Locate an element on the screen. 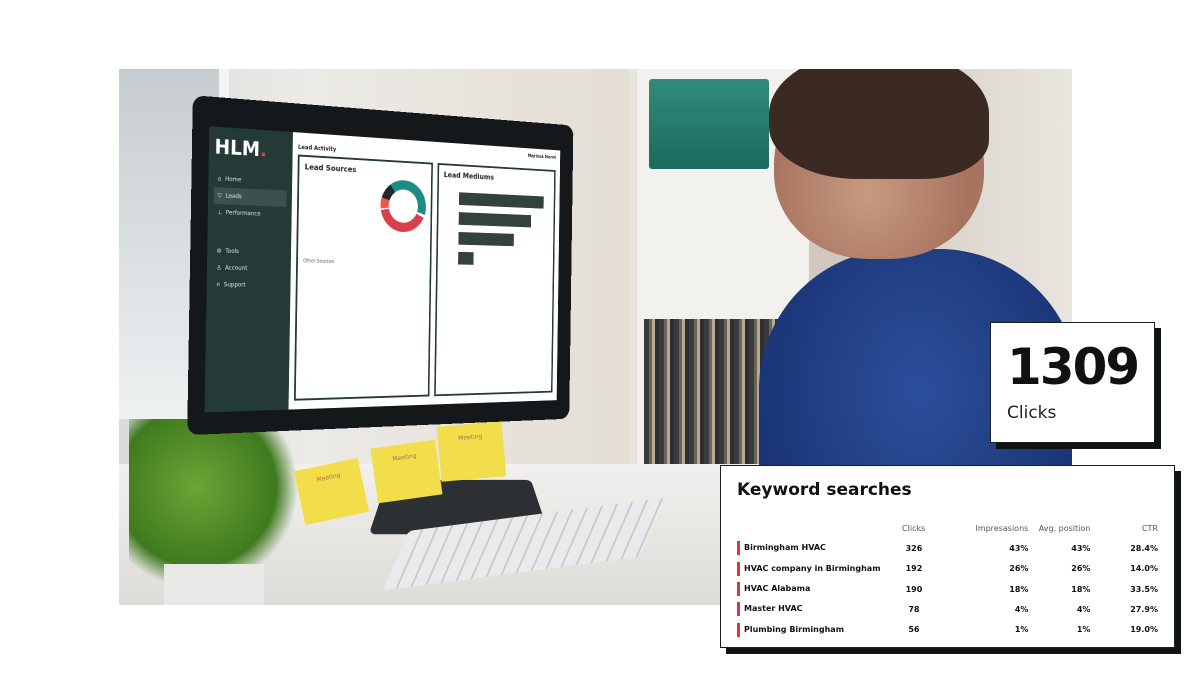 The height and width of the screenshot is (675, 1200). keyword-cell: Birmingham HVAC is located at coordinates (815, 548).